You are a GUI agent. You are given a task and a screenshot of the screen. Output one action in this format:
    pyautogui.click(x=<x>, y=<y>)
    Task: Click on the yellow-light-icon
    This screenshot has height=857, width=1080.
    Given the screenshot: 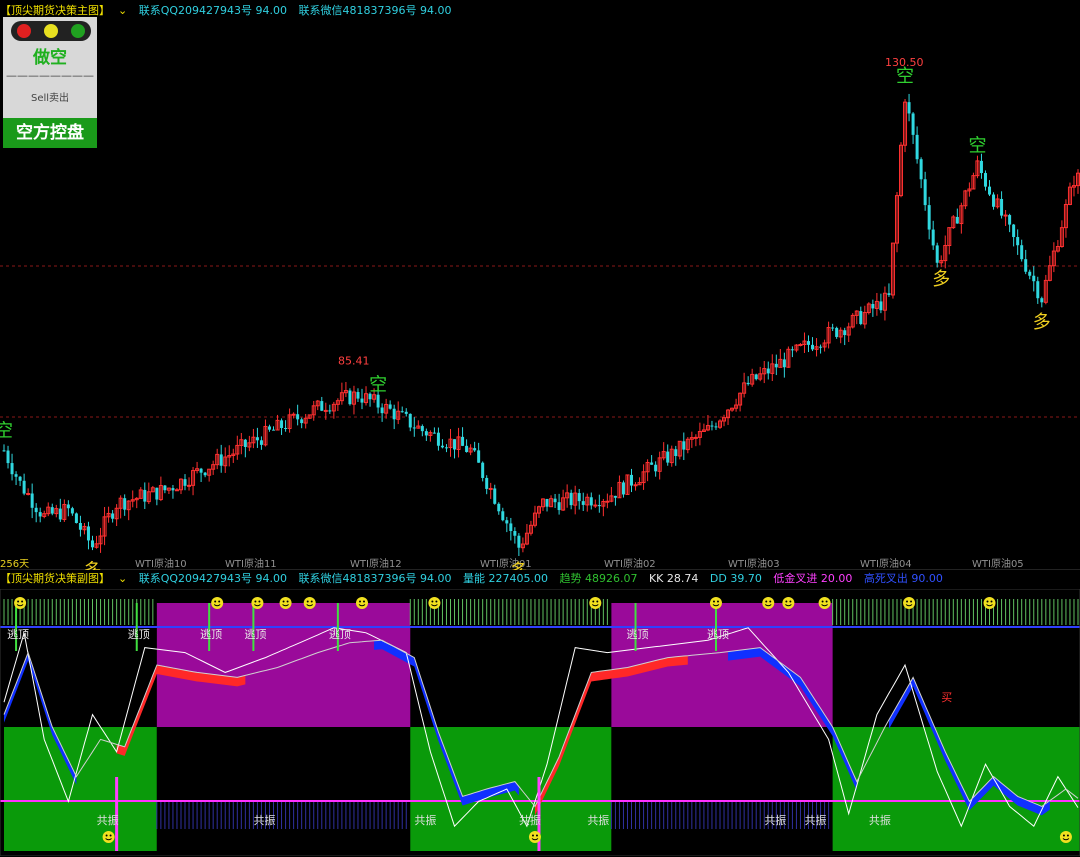 What is the action you would take?
    pyautogui.click(x=51, y=31)
    